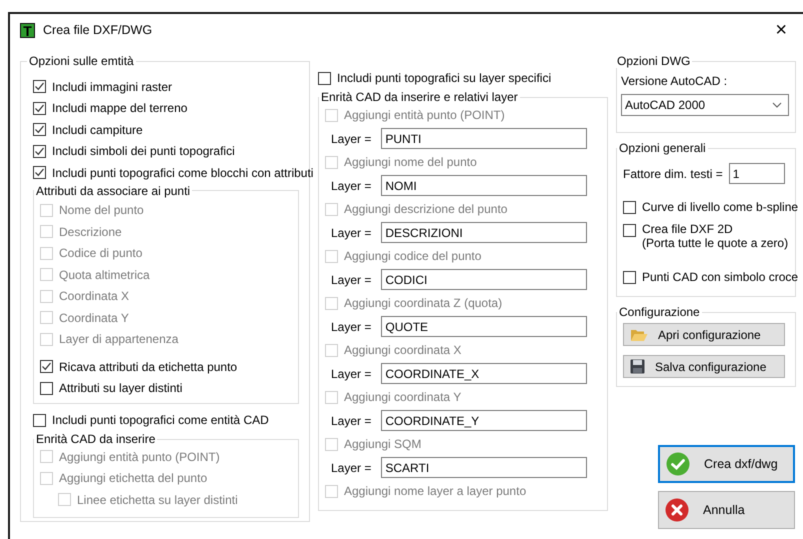 The height and width of the screenshot is (539, 803). Describe the element at coordinates (705, 105) in the screenshot. I see `version-dropdown: AutoCAD 2000` at that location.